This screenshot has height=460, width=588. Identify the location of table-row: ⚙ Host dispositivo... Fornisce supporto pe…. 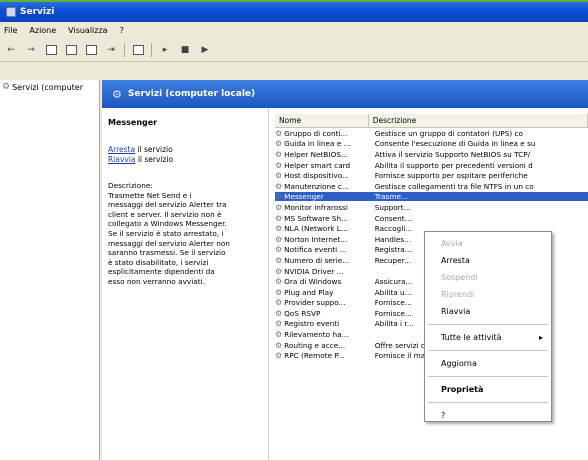
(431, 175).